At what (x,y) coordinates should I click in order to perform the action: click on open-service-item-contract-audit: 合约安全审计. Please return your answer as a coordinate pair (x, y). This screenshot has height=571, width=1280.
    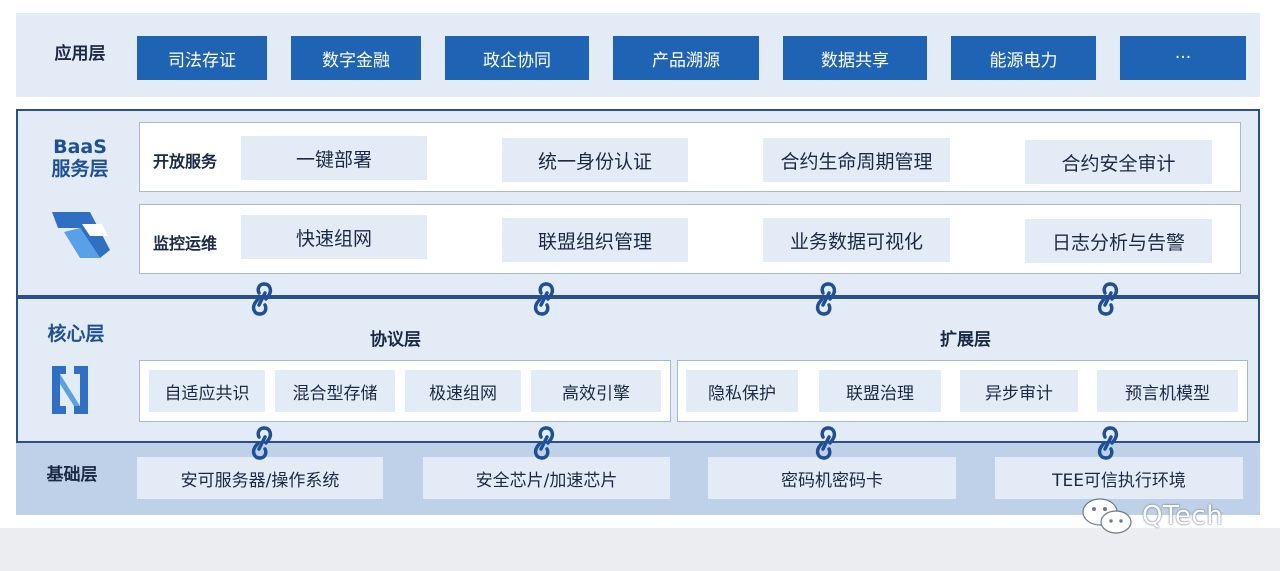
    Looking at the image, I should click on (1118, 162).